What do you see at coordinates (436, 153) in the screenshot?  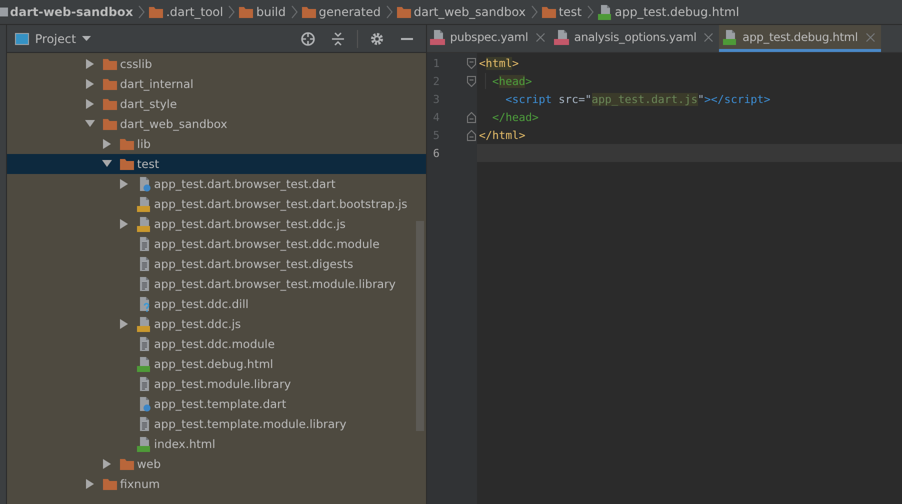 I see `line-number: 6` at bounding box center [436, 153].